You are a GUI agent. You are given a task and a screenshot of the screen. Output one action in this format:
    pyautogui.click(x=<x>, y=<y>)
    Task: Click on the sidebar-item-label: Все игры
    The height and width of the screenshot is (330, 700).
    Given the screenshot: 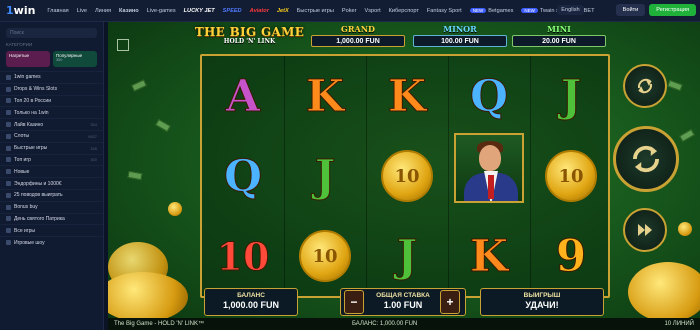 What is the action you would take?
    pyautogui.click(x=24, y=230)
    